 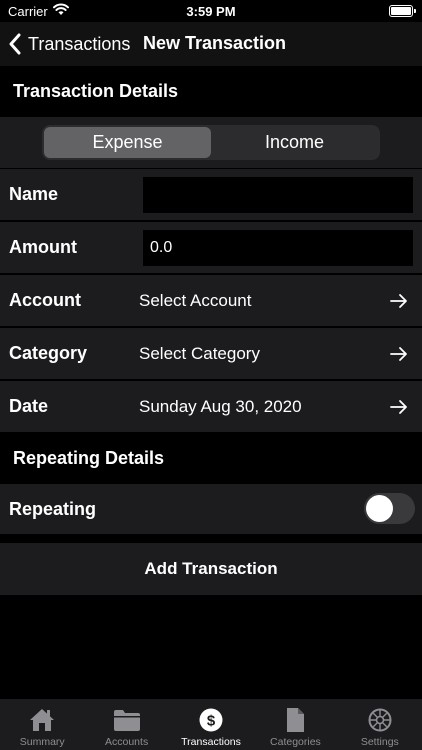 What do you see at coordinates (211, 569) in the screenshot?
I see `add-transaction-button: Add Transaction` at bounding box center [211, 569].